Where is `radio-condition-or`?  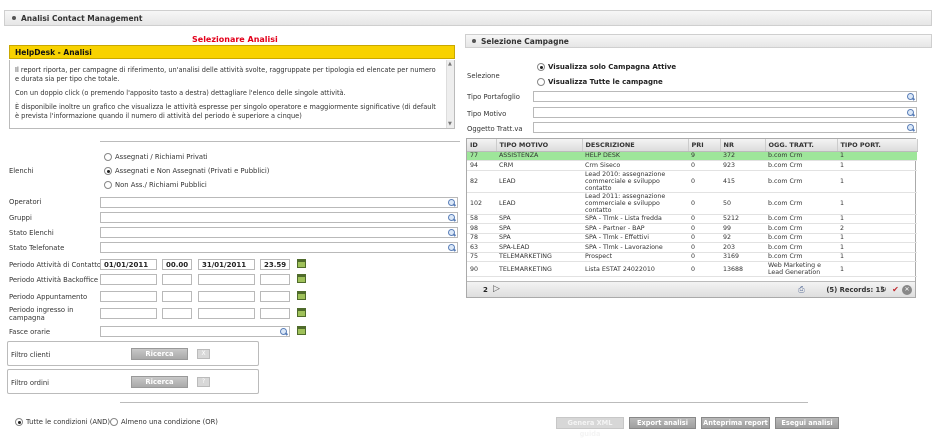
radio-condition-or is located at coordinates (114, 422).